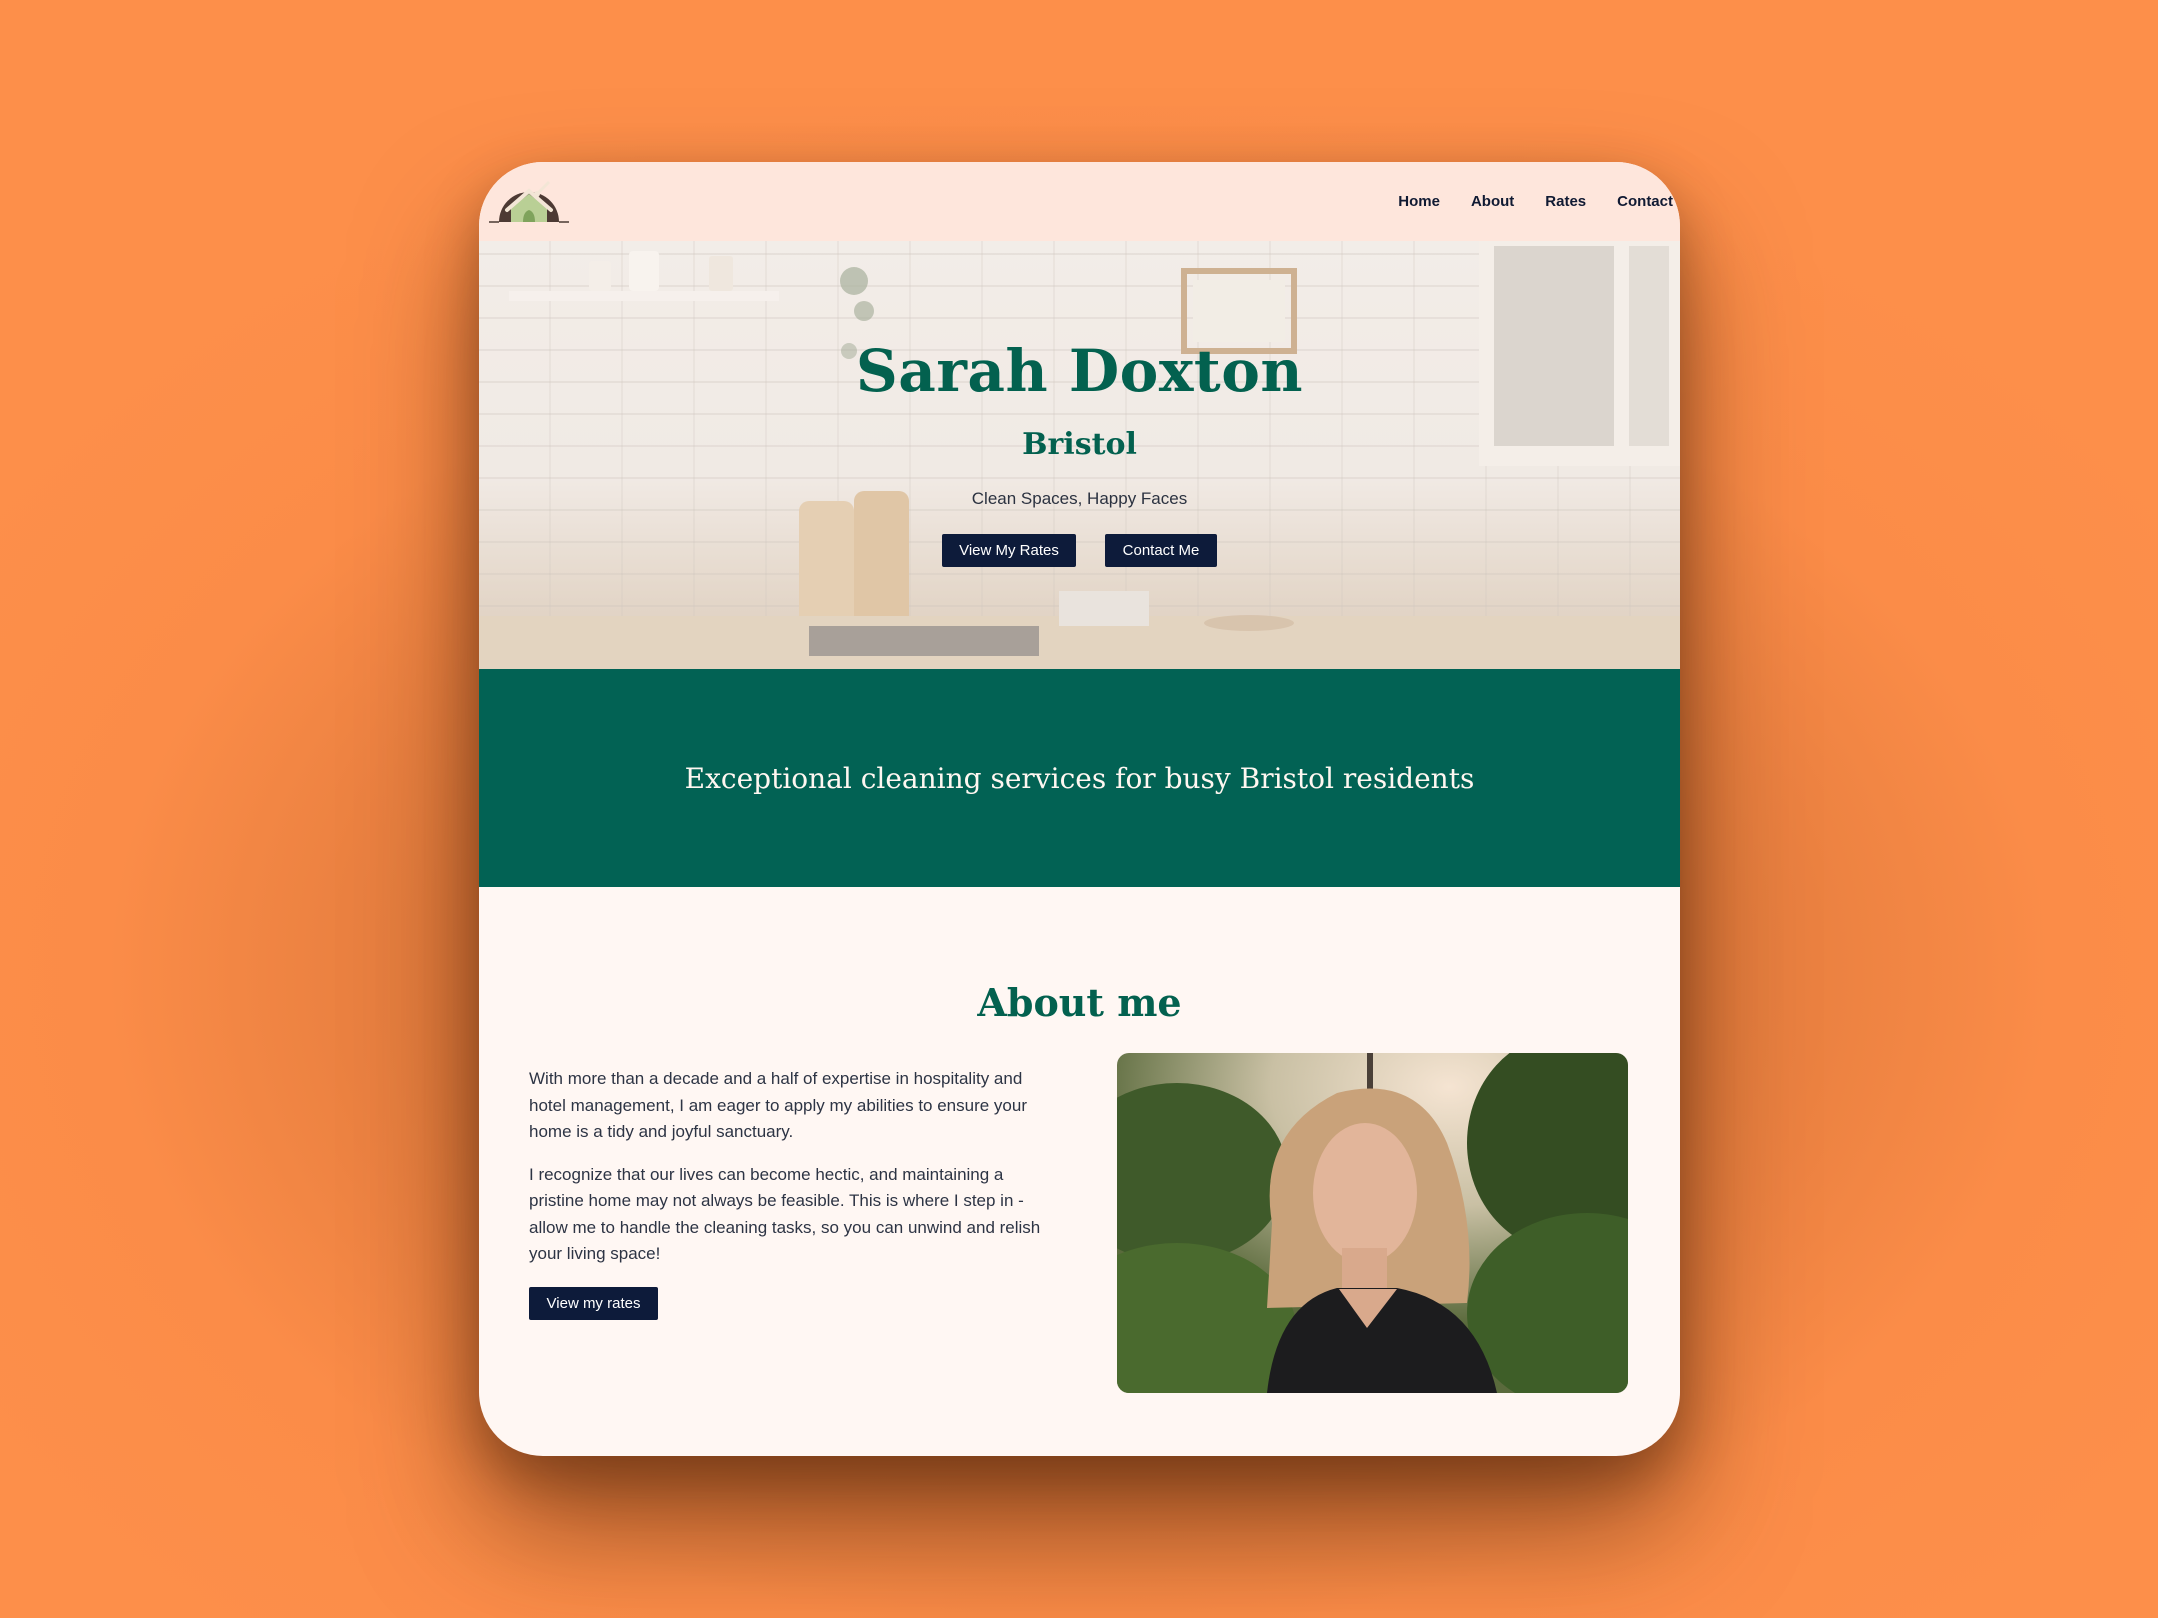  I want to click on view-my-rates-button: View my rates, so click(593, 1303).